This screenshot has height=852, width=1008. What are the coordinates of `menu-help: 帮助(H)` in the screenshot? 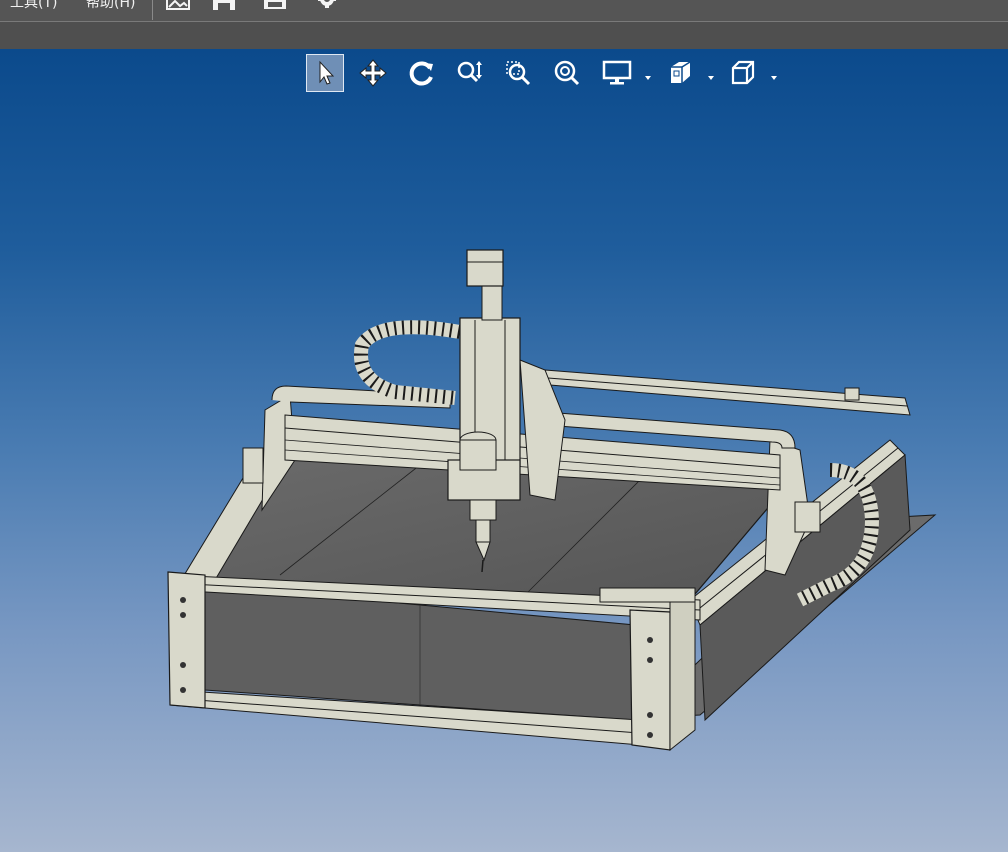 It's located at (110, 5).